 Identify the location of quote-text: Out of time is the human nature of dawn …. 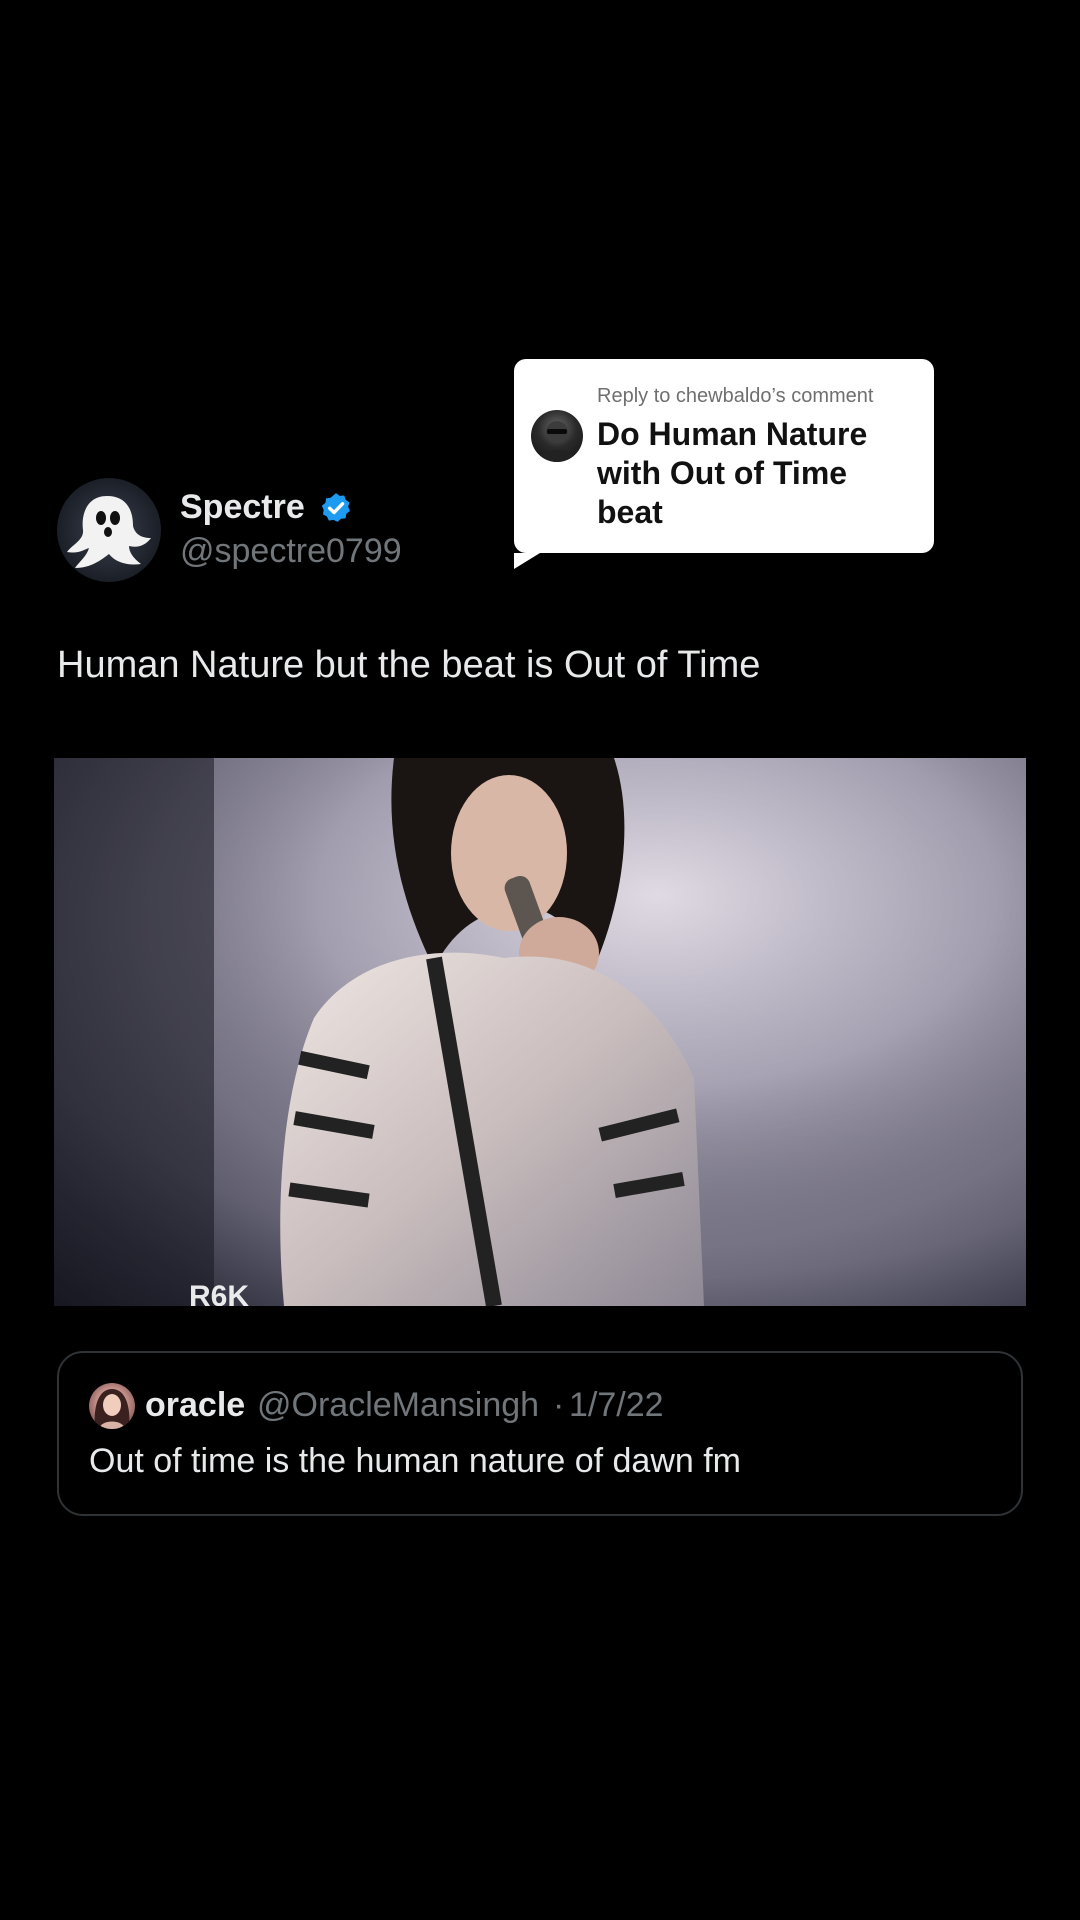
(415, 1461).